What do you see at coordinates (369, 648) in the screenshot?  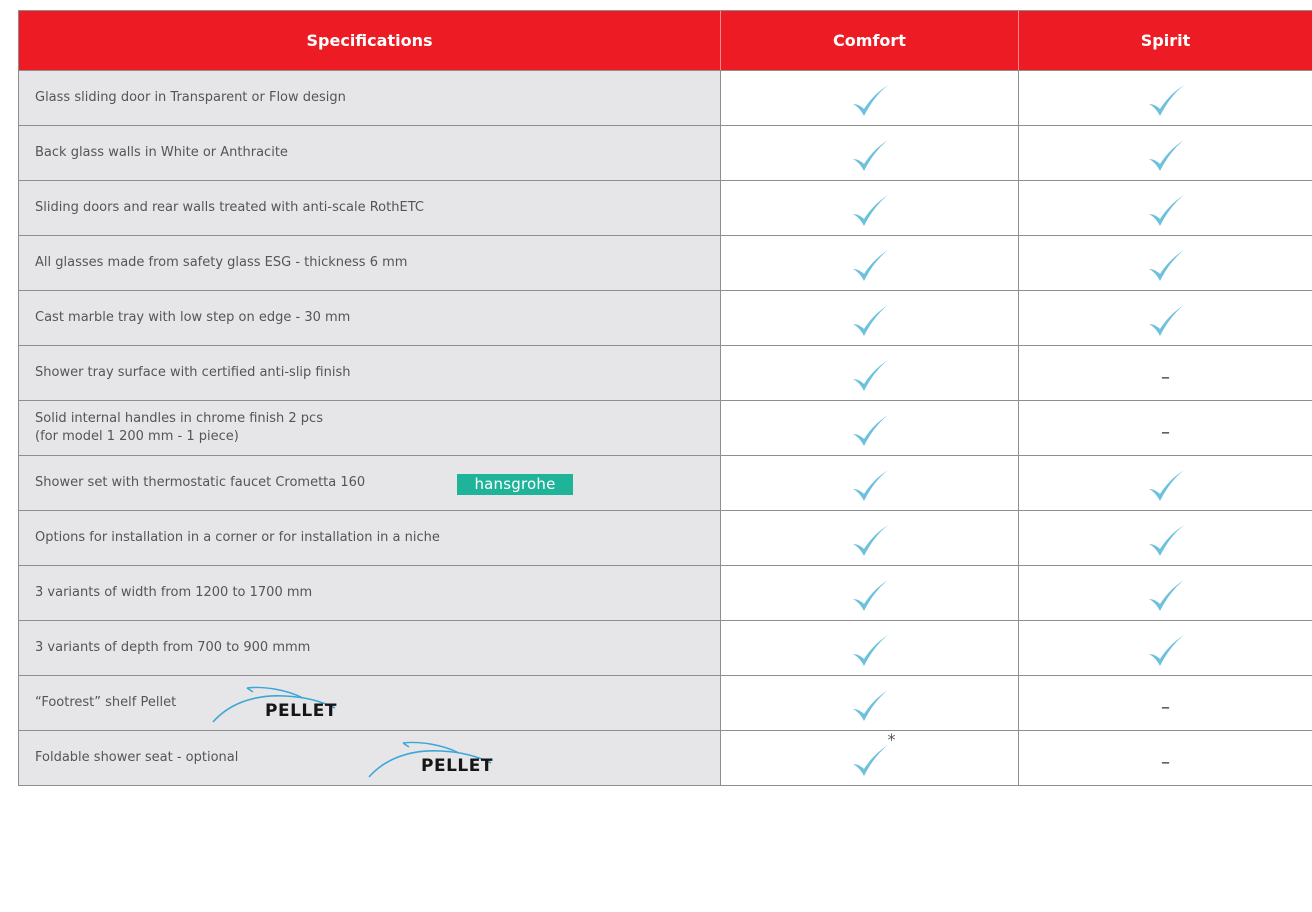 I see `spec-cell: 3 variants of depth from 700 to 900 mmm` at bounding box center [369, 648].